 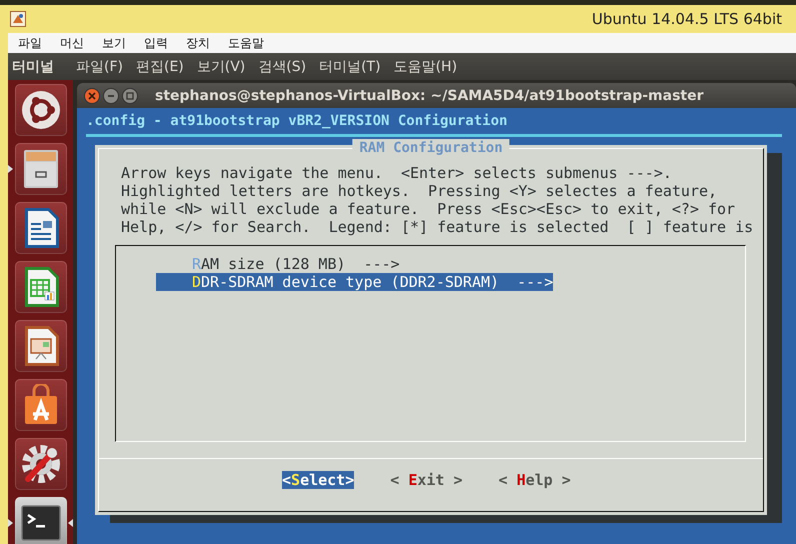 What do you see at coordinates (99, 67) in the screenshot?
I see `menu-item: 파일(F)` at bounding box center [99, 67].